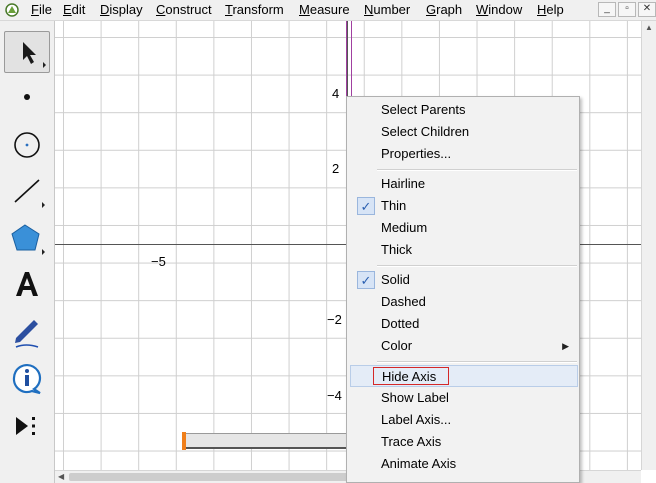 The height and width of the screenshot is (483, 656). Describe the element at coordinates (74, 10) in the screenshot. I see `menu-edit: Edit` at that location.